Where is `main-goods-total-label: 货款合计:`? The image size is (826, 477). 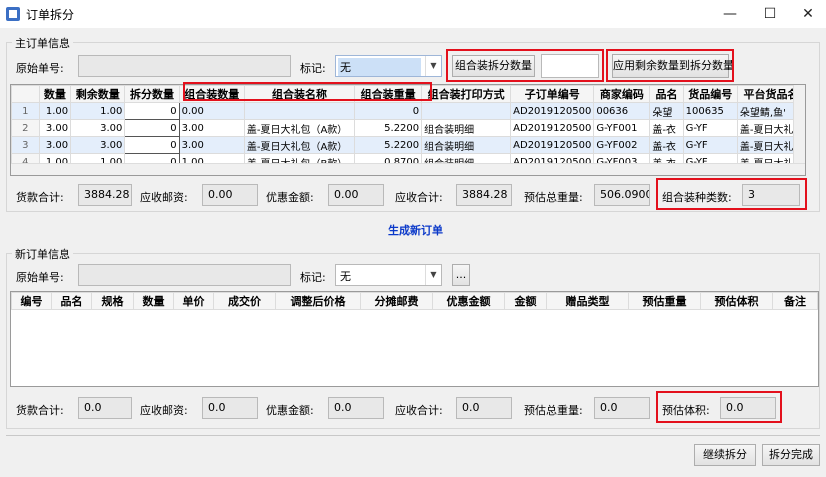 main-goods-total-label: 货款合计: is located at coordinates (40, 197).